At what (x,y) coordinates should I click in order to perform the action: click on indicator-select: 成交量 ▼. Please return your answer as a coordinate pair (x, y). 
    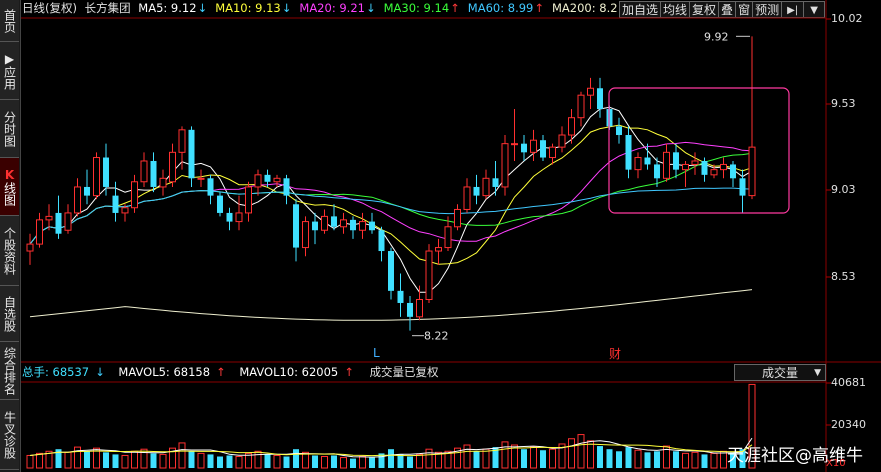
    Looking at the image, I should click on (780, 372).